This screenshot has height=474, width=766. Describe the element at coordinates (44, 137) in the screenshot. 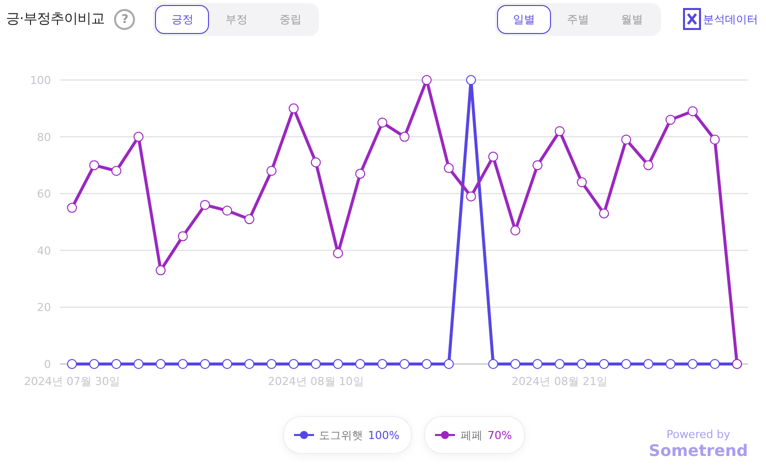

I see `y-tick-label: 80` at that location.